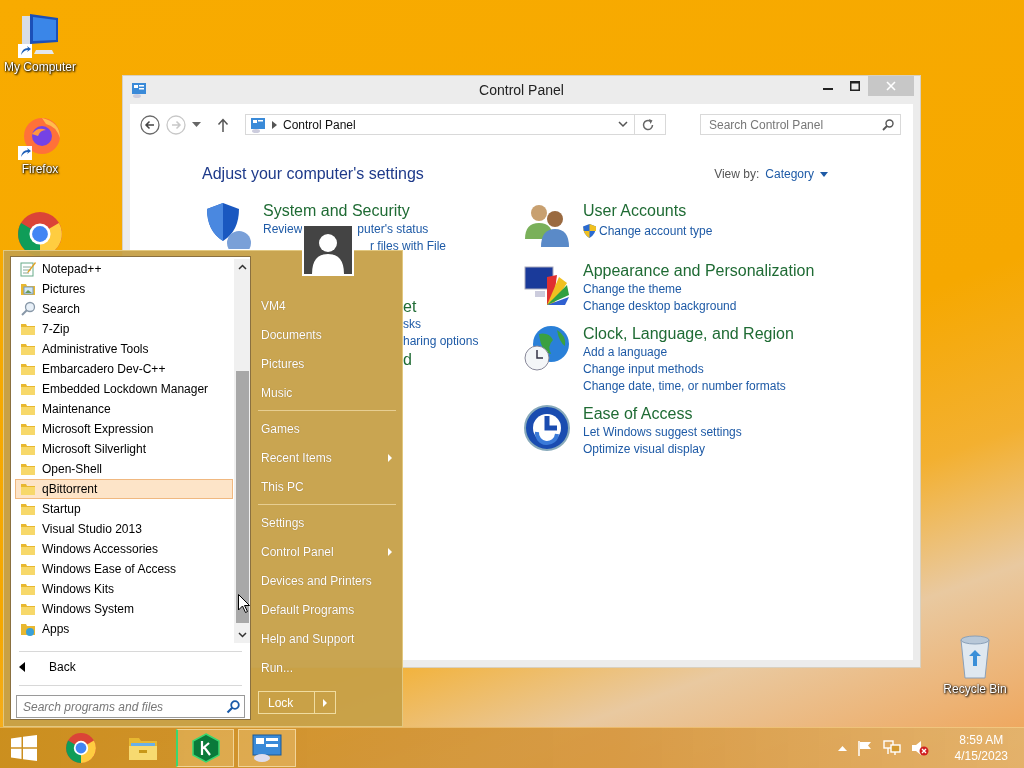  What do you see at coordinates (124, 369) in the screenshot?
I see `program-item: Embarcadero Dev-C++` at bounding box center [124, 369].